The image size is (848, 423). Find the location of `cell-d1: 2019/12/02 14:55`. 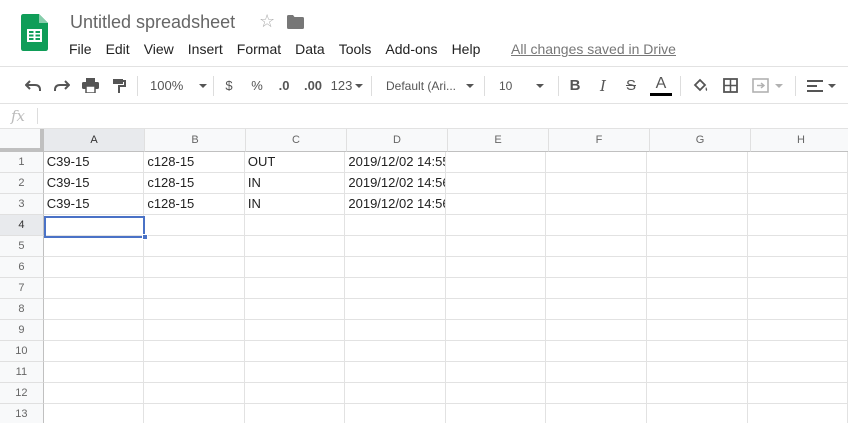

cell-d1: 2019/12/02 14:55 is located at coordinates (395, 162).